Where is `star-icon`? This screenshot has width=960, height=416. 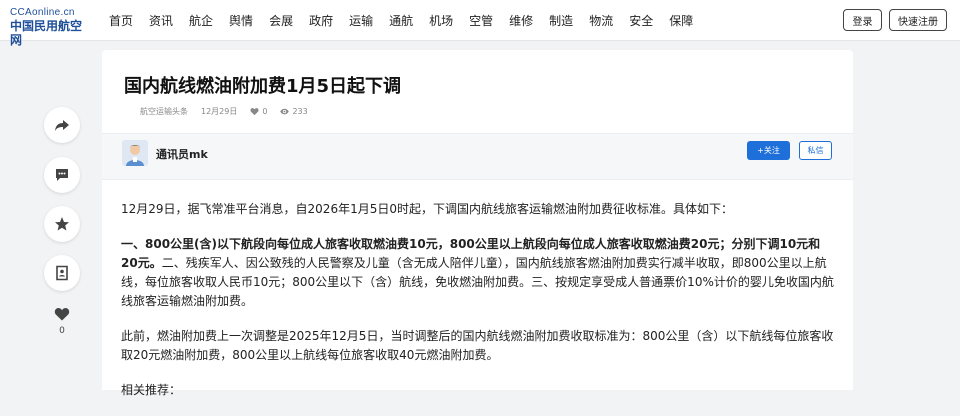 star-icon is located at coordinates (62, 224).